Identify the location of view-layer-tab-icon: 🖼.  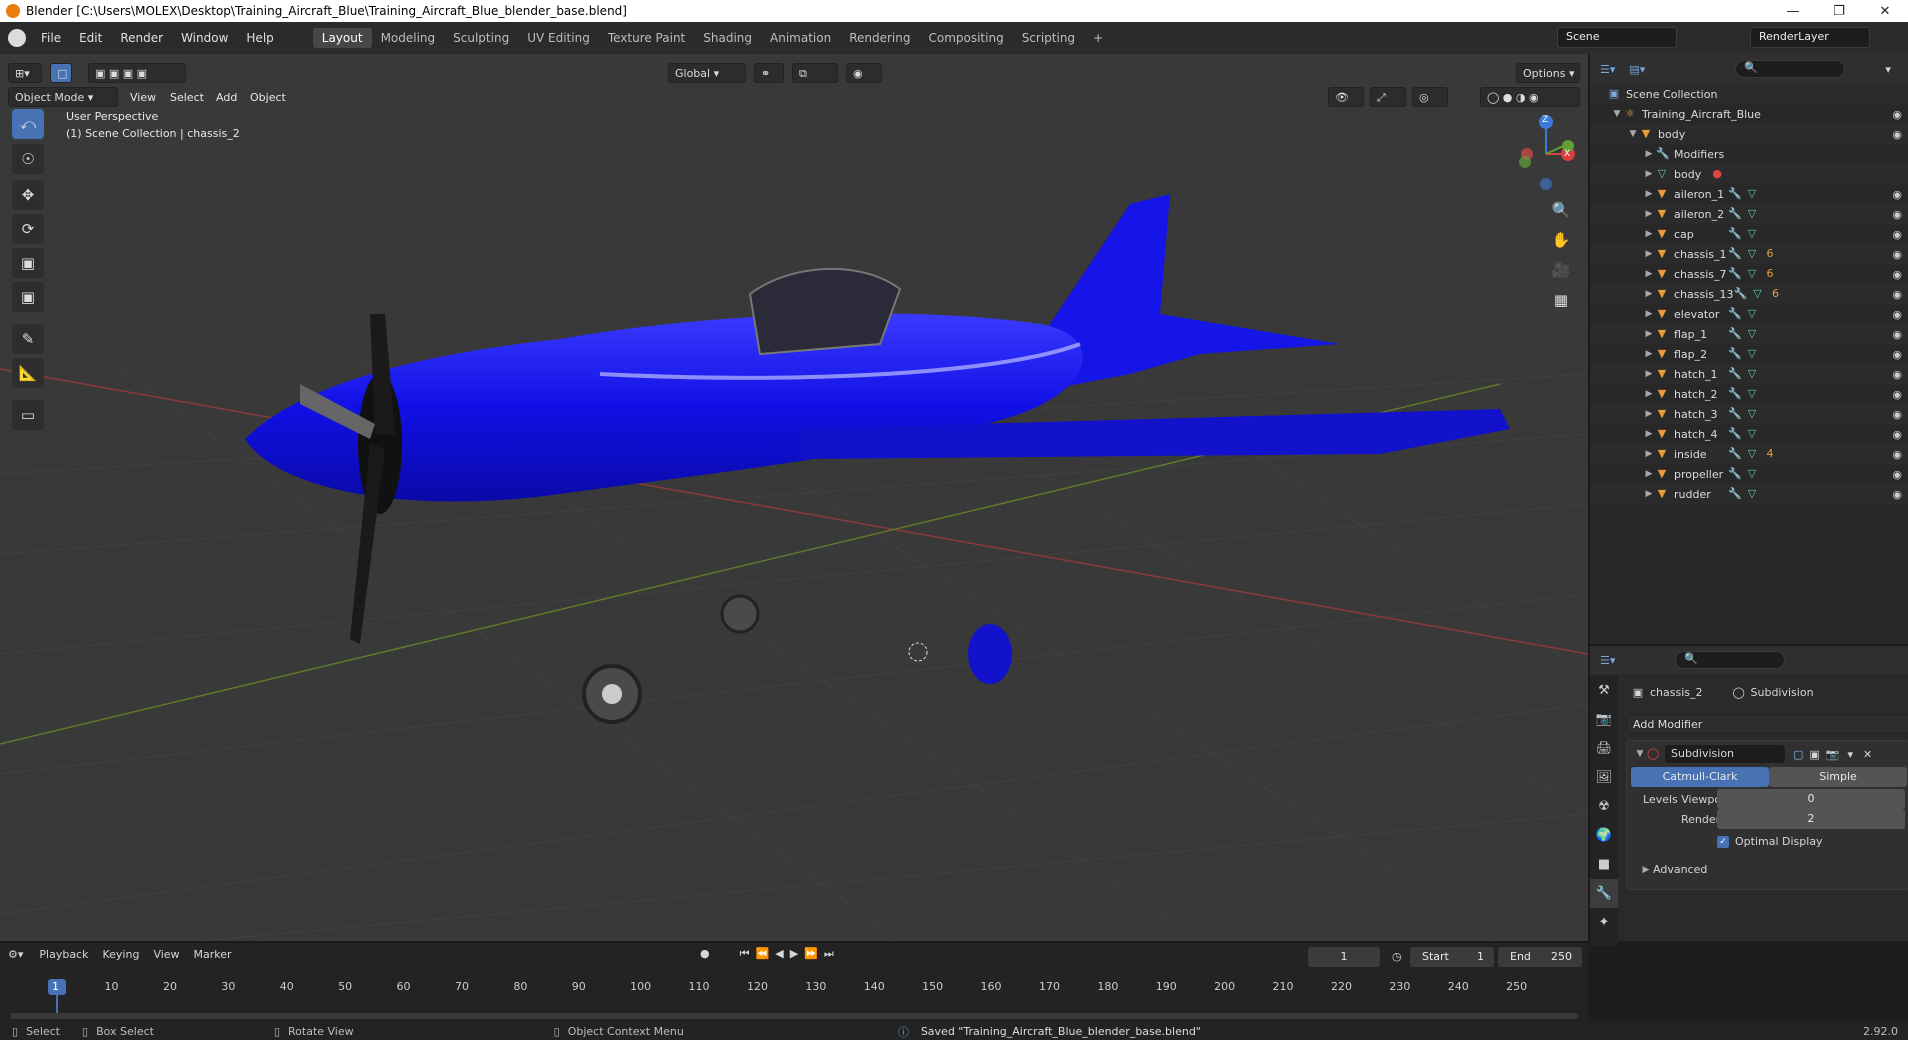
(1604, 777).